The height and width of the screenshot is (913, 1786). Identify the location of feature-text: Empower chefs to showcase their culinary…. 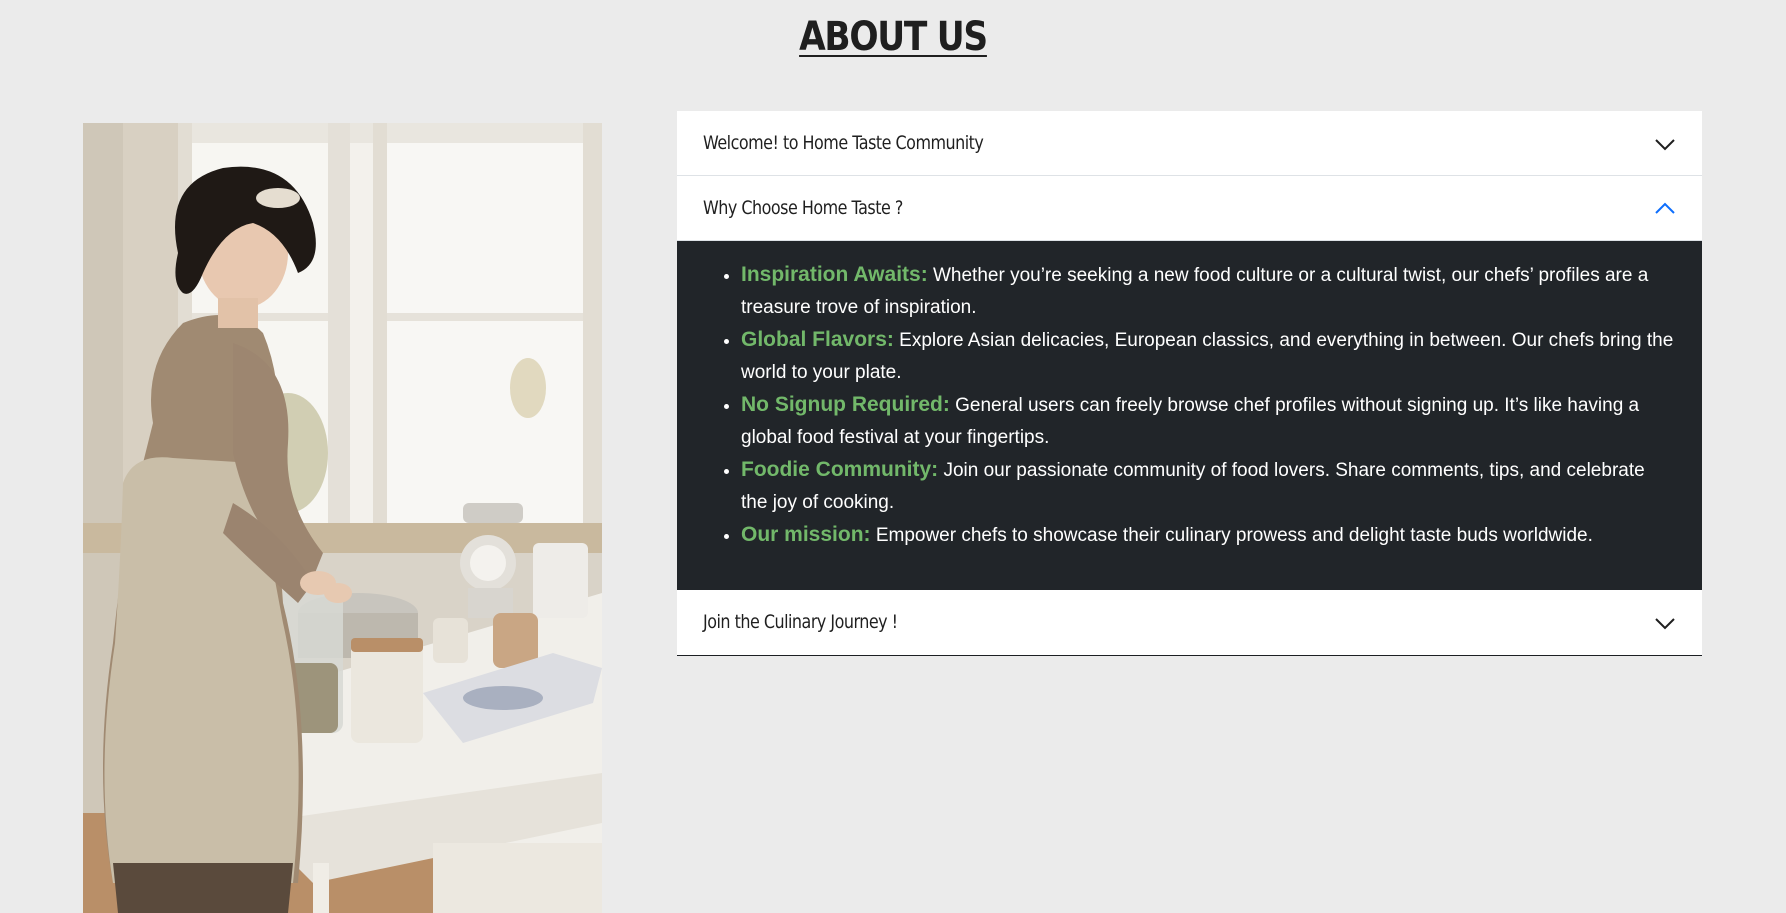
(1234, 535).